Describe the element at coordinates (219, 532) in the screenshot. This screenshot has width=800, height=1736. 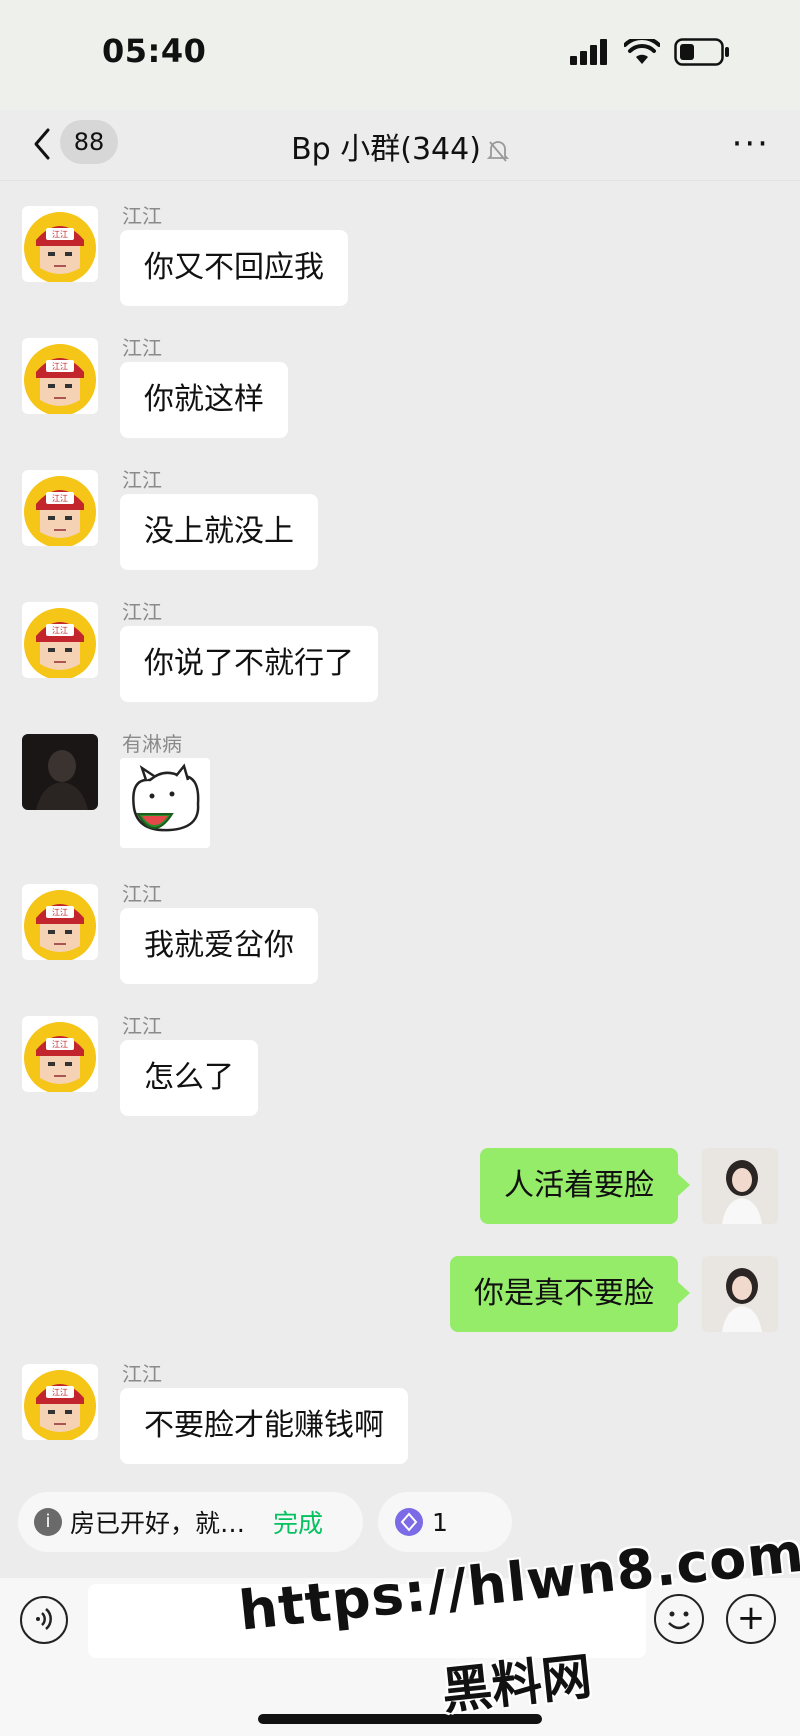
I see `message-bubble: 没上就没上` at that location.